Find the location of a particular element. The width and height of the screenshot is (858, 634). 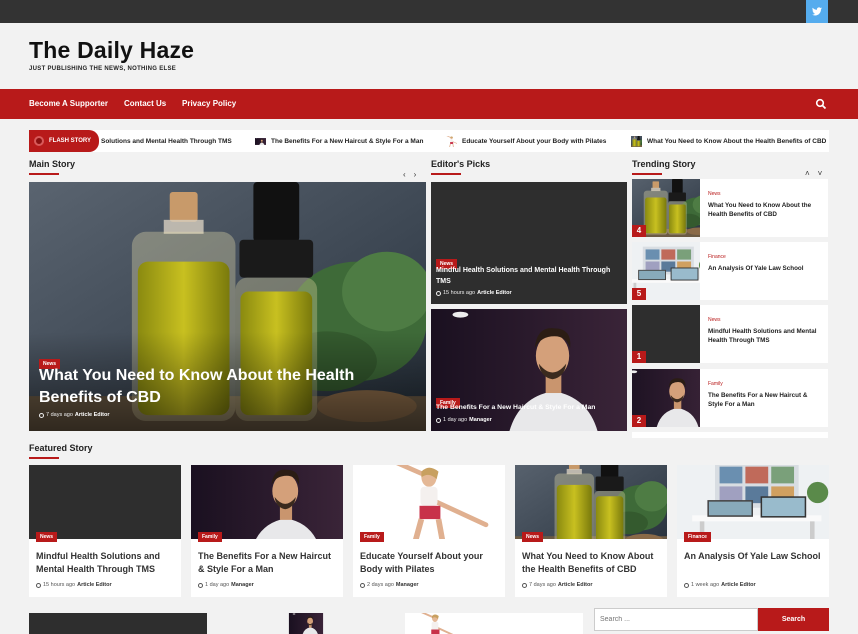

site-tagline: JUST PUBLISHING THE NEWS, NOTHING ELSE is located at coordinates (103, 69).